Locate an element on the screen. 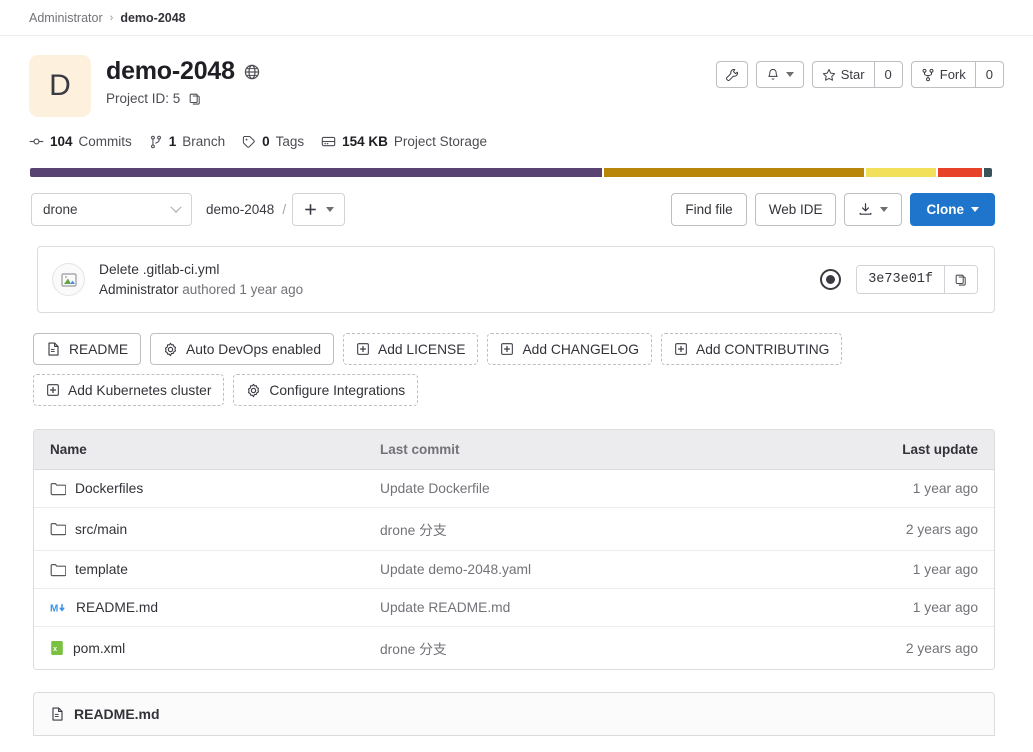  table-row: M README.md Update README.md 1 year ago is located at coordinates (514, 608).